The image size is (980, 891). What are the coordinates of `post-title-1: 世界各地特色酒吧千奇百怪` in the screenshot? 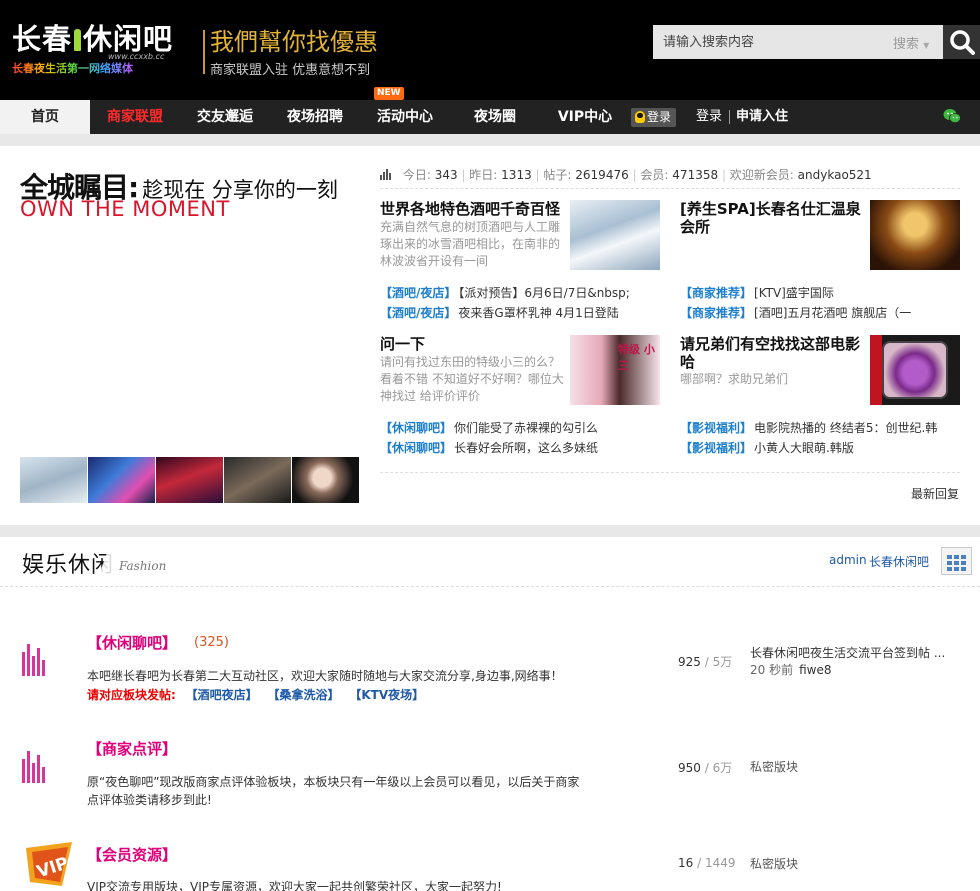 It's located at (472, 209).